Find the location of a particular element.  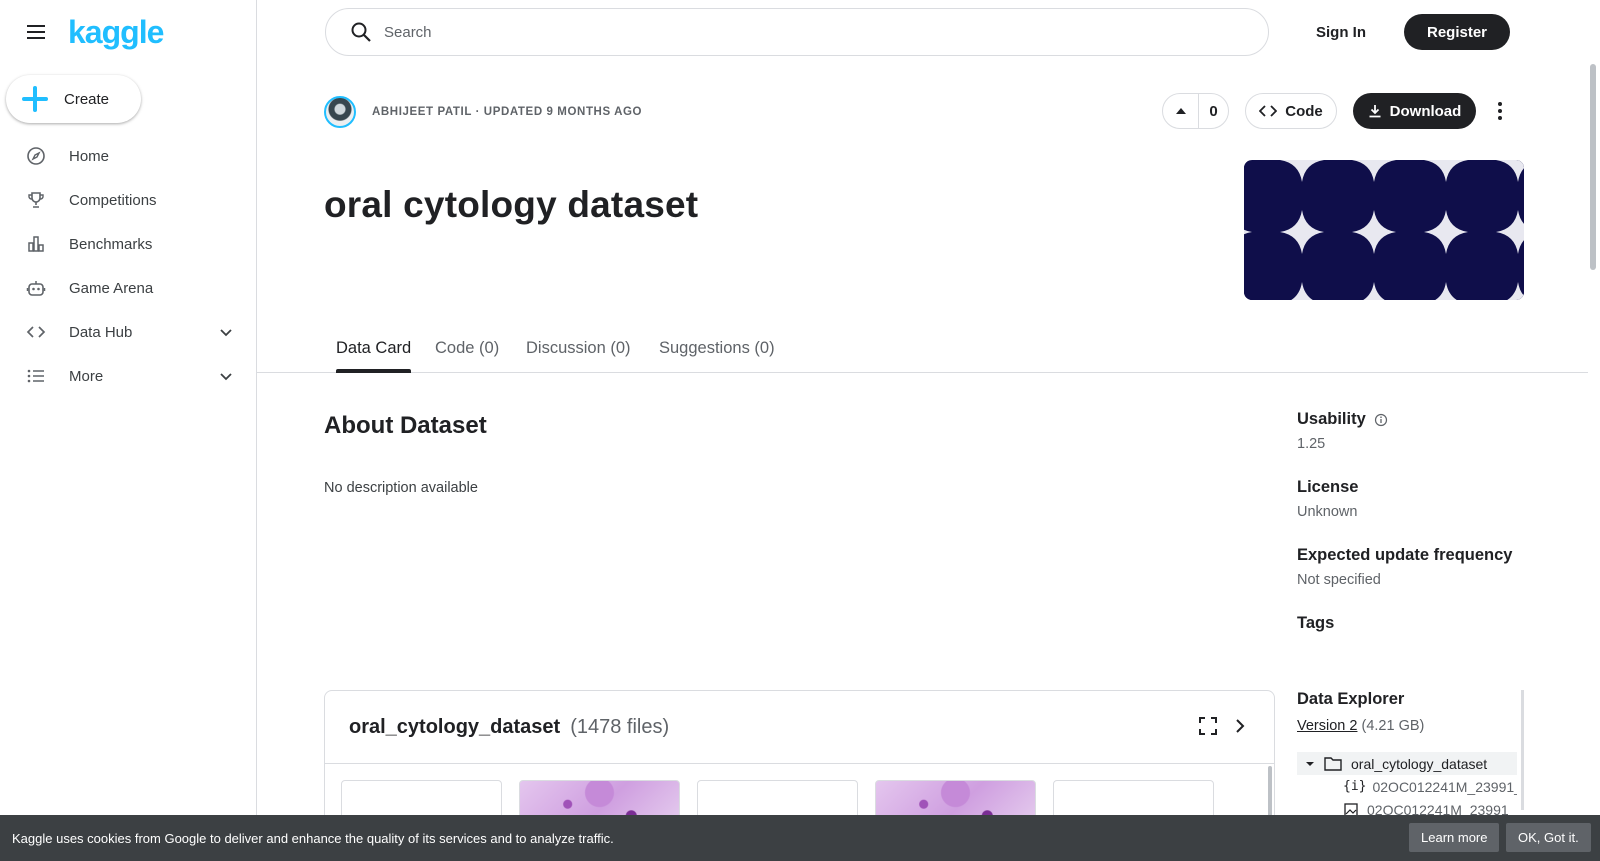

robot-icon is located at coordinates (36, 288).